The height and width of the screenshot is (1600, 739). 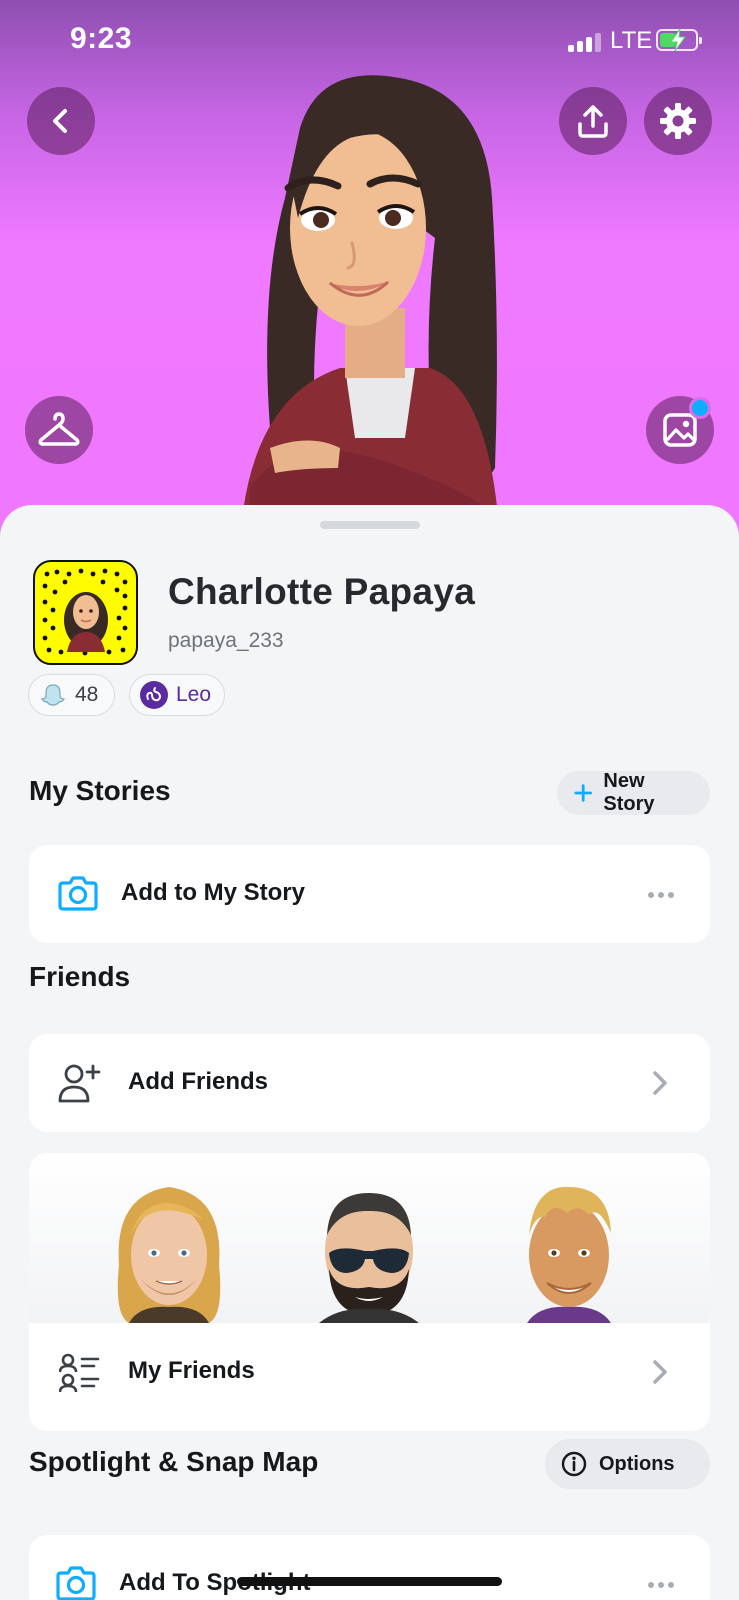 What do you see at coordinates (369, 894) in the screenshot?
I see `add-to-my-story-row: Add to My Story` at bounding box center [369, 894].